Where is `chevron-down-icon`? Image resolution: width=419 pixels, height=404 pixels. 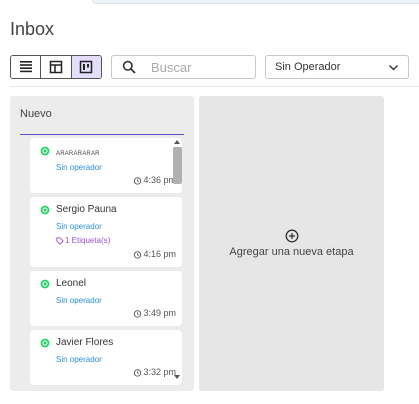
chevron-down-icon is located at coordinates (393, 67).